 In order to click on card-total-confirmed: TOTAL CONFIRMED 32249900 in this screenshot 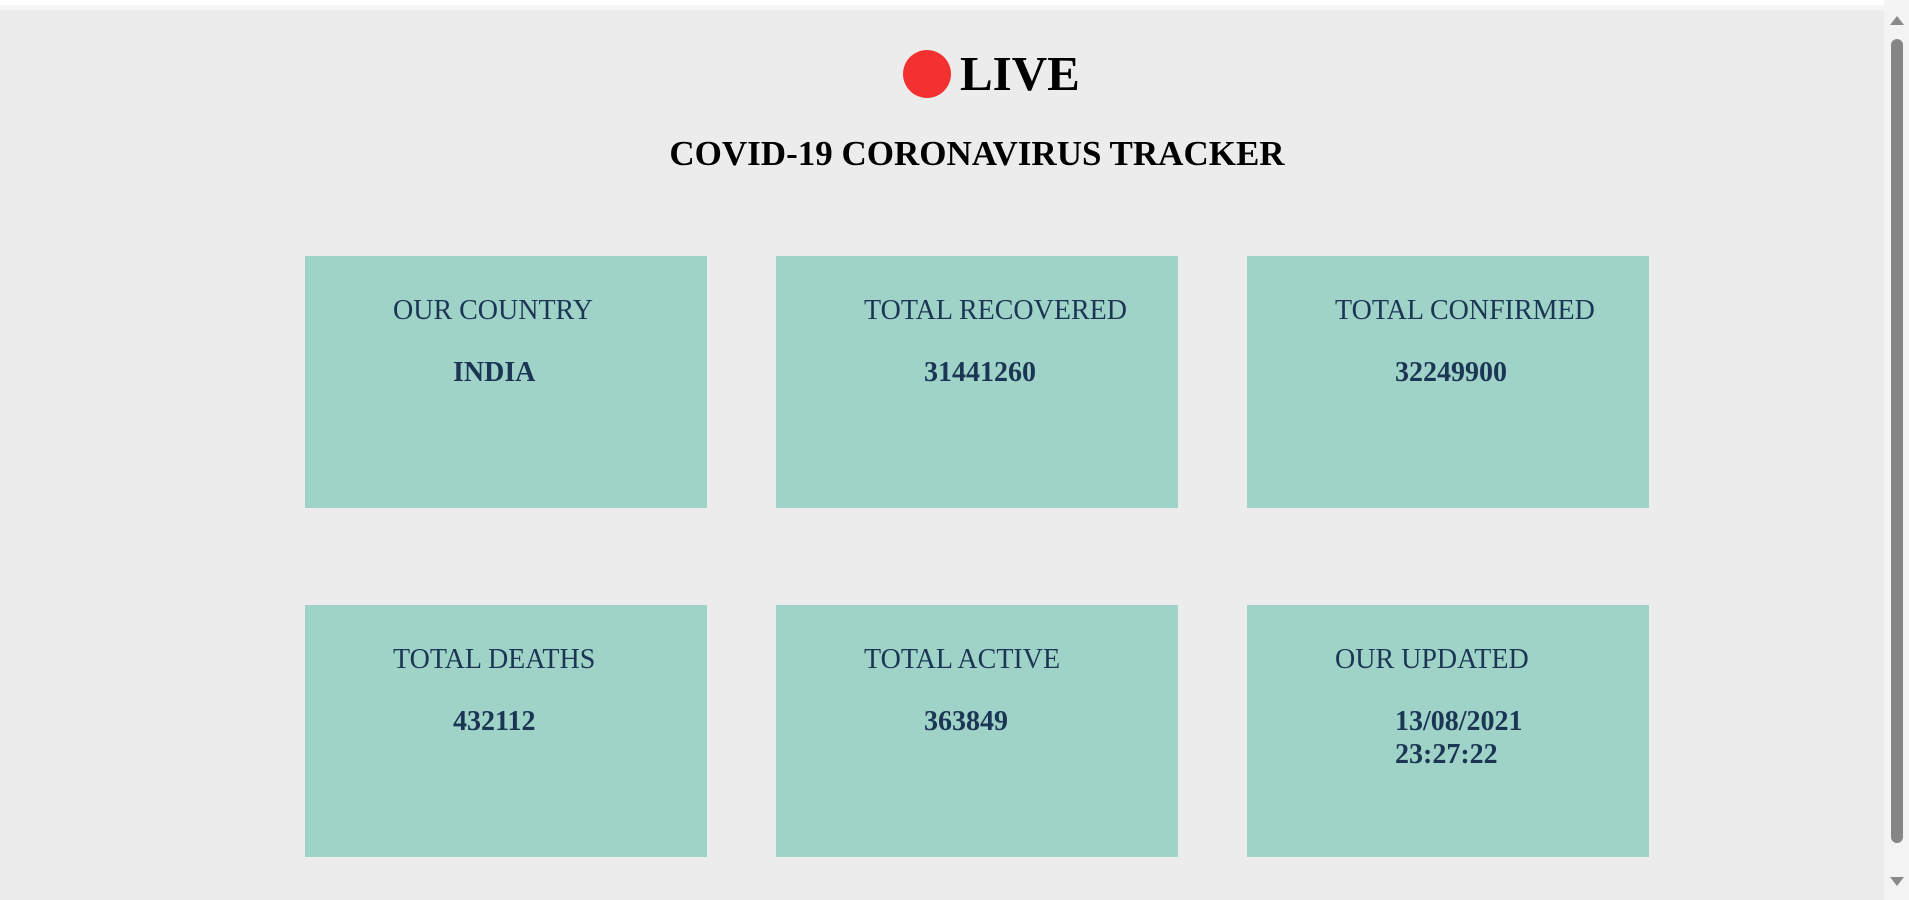, I will do `click(1448, 382)`.